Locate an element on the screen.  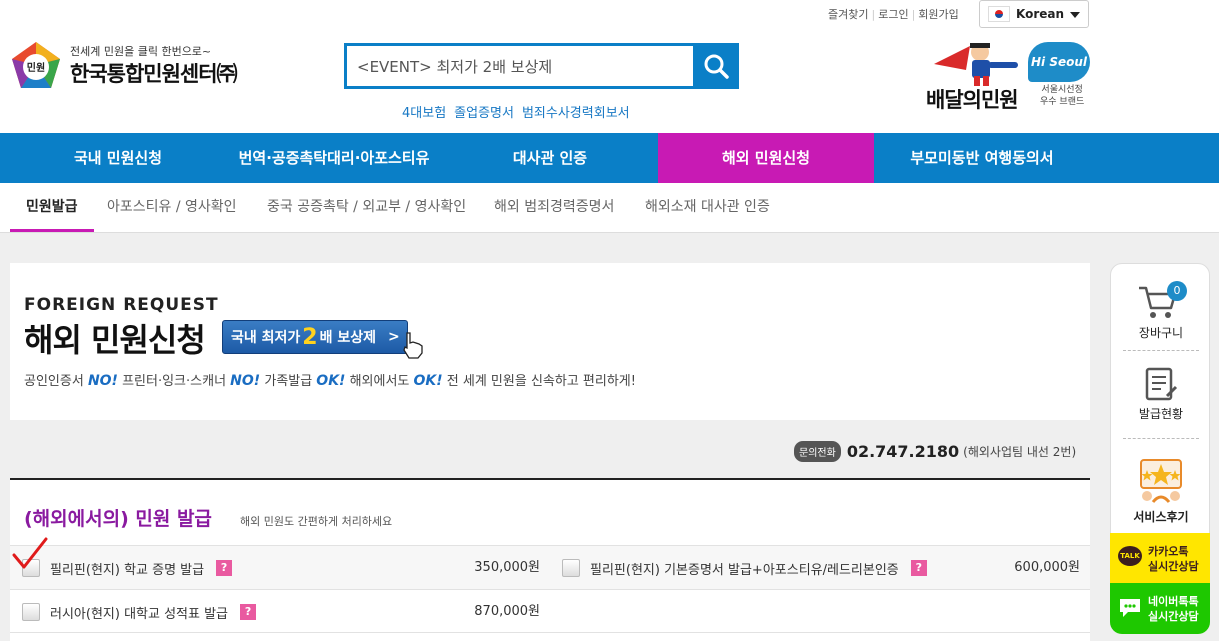
kakao-text: 카카오톡 실시간상담 is located at coordinates (1173, 559).